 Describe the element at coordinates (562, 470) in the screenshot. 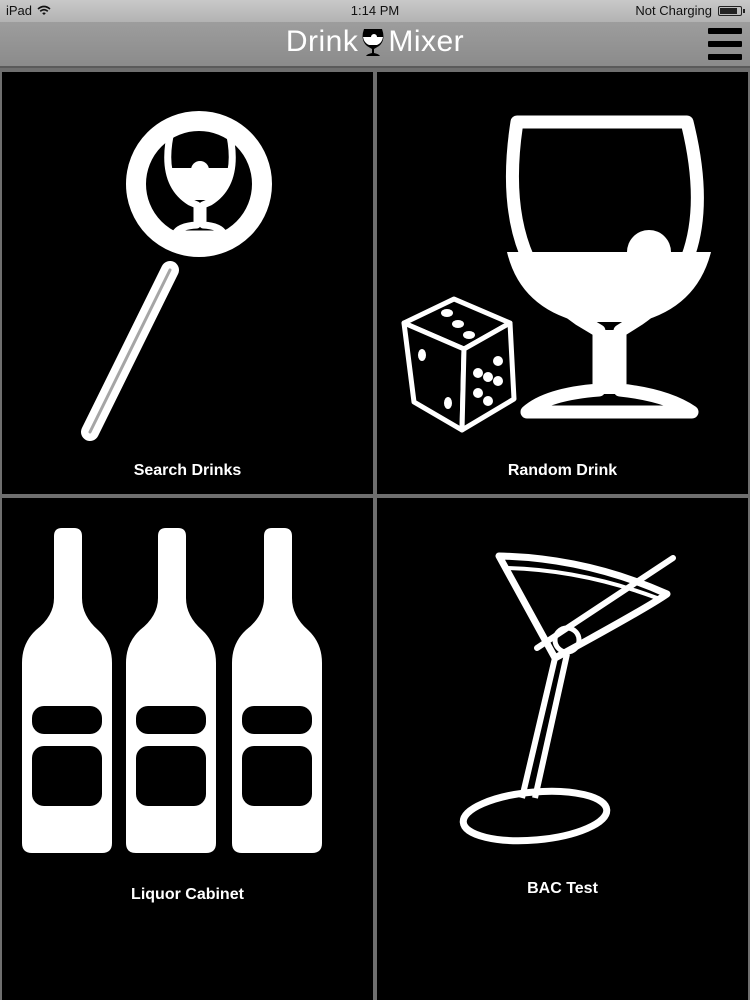

I see `random-drink-label: Random Drink` at that location.